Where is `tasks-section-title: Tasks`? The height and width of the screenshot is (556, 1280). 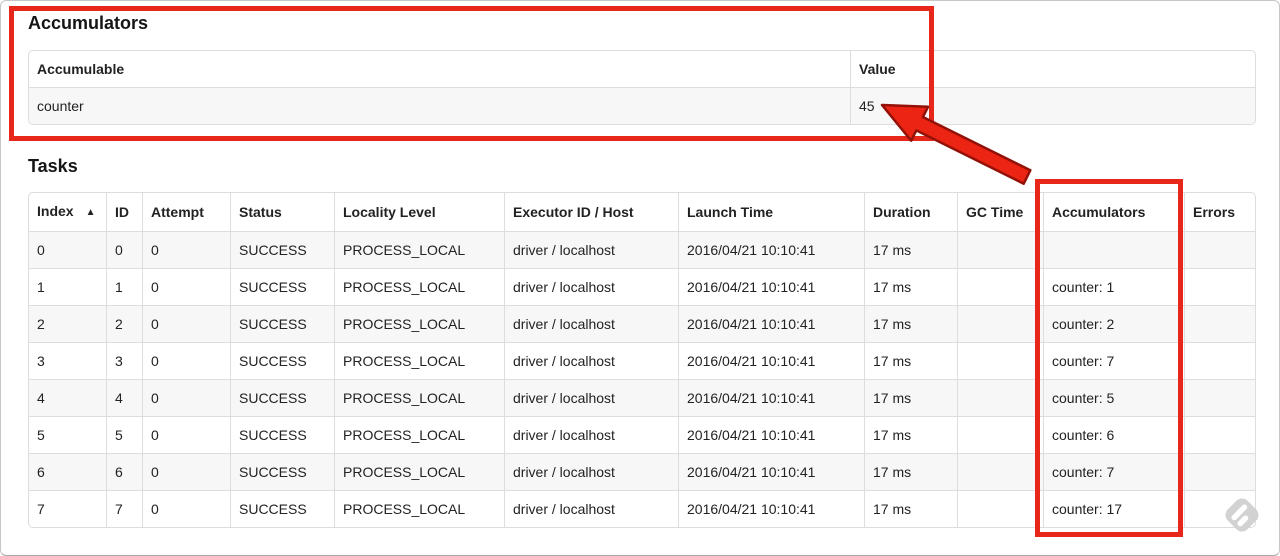 tasks-section-title: Tasks is located at coordinates (53, 166).